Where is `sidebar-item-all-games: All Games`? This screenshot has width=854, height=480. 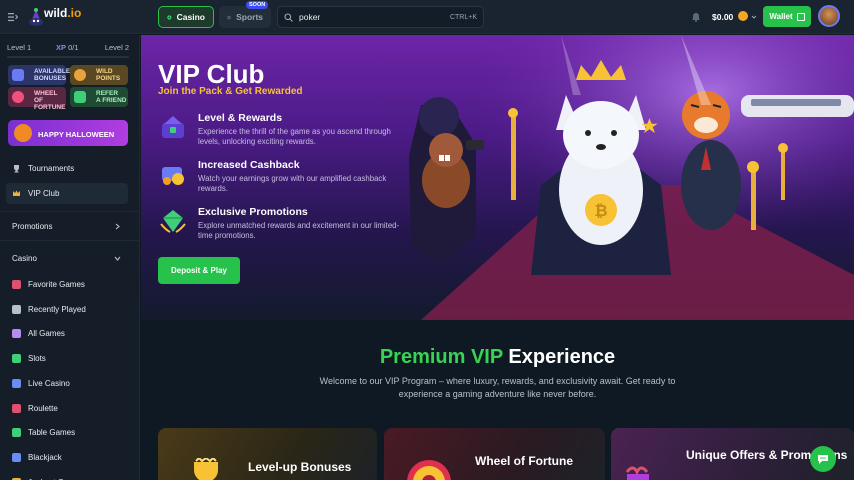
sidebar-item-all-games: All Games is located at coordinates (67, 333).